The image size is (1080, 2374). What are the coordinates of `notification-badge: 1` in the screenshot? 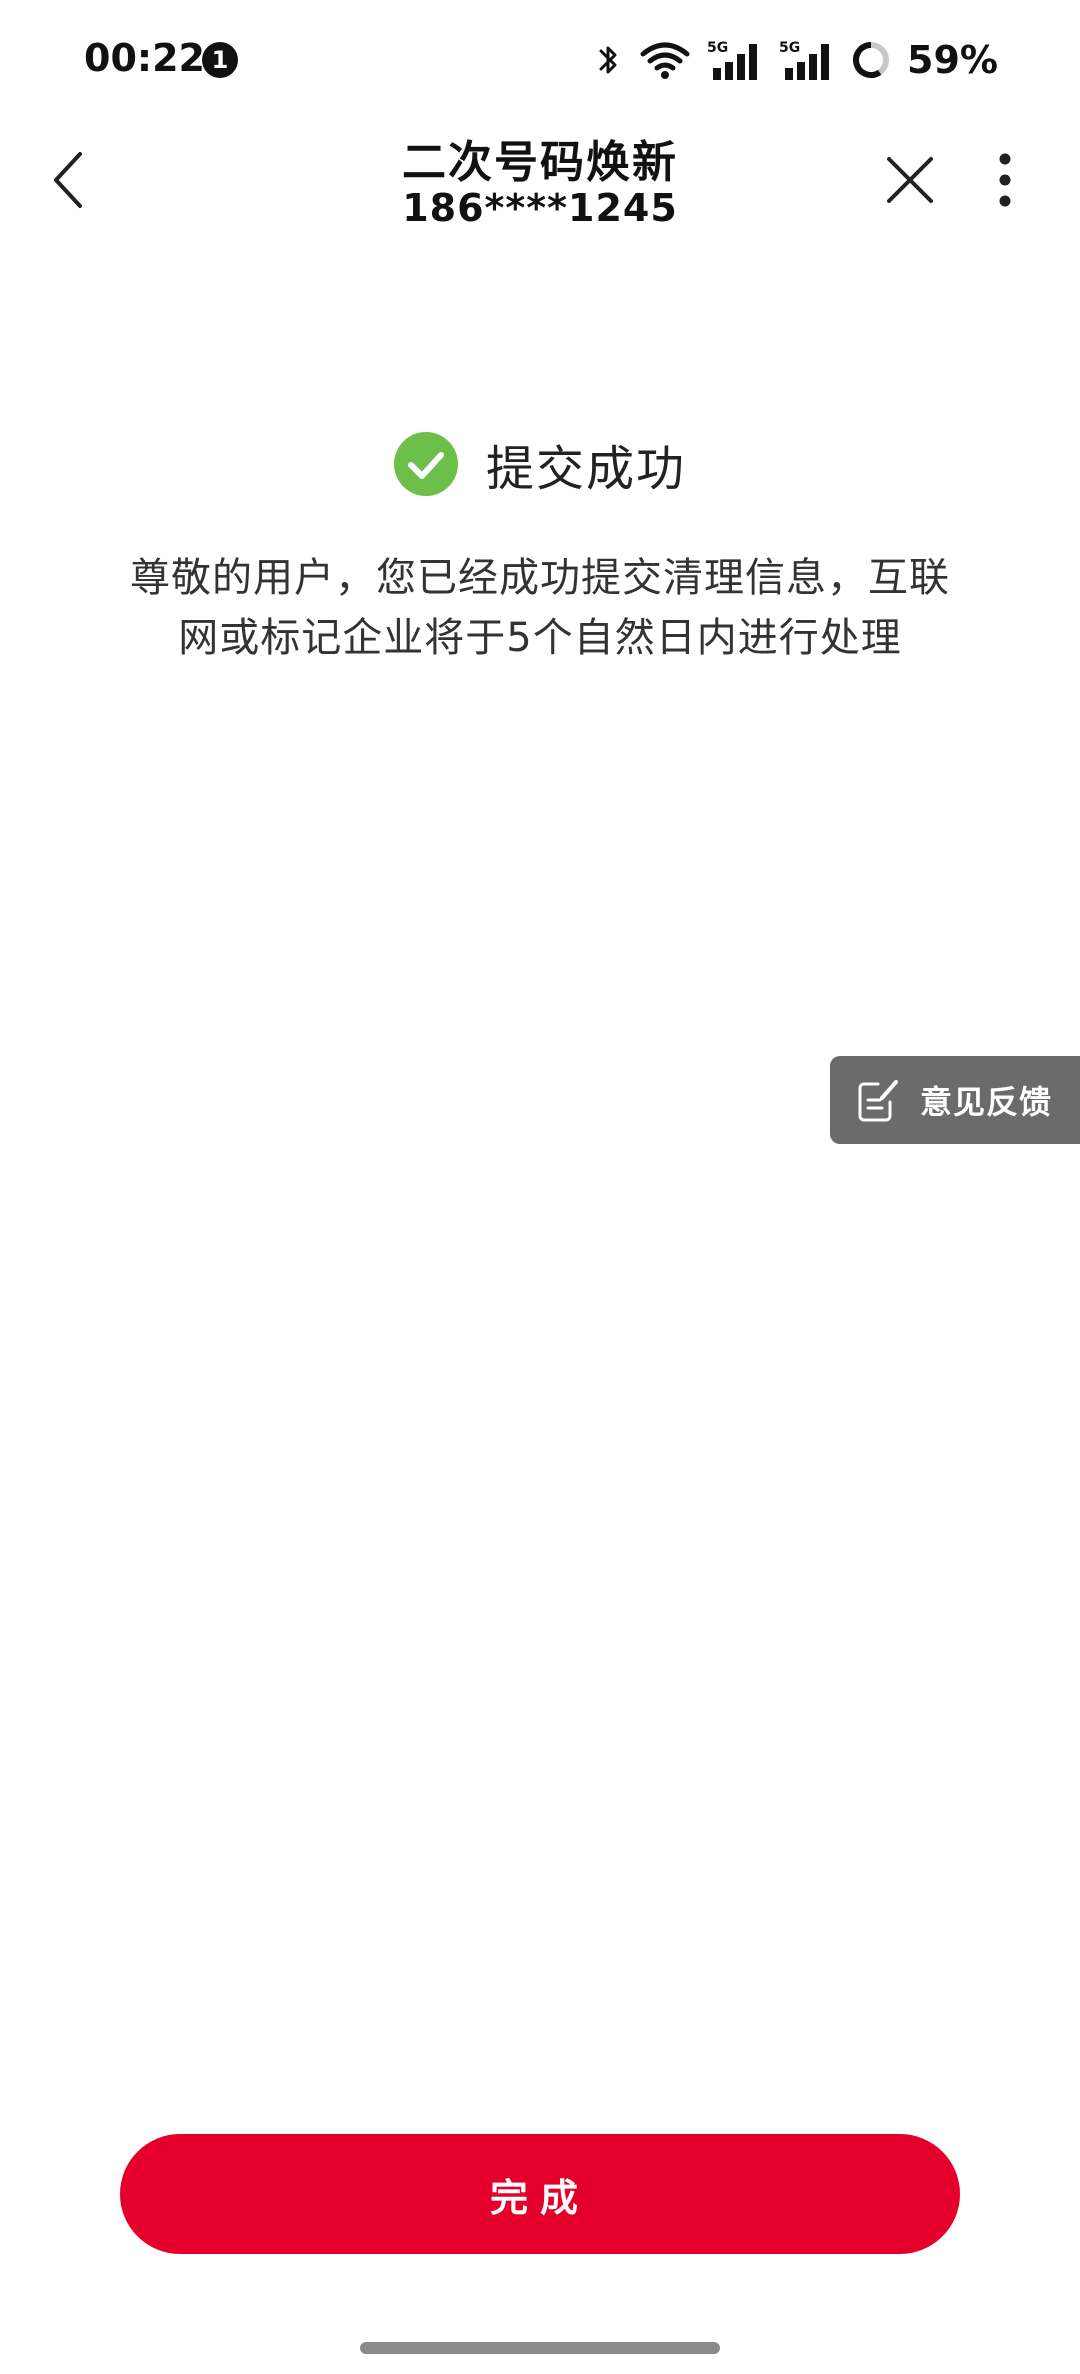 It's located at (220, 60).